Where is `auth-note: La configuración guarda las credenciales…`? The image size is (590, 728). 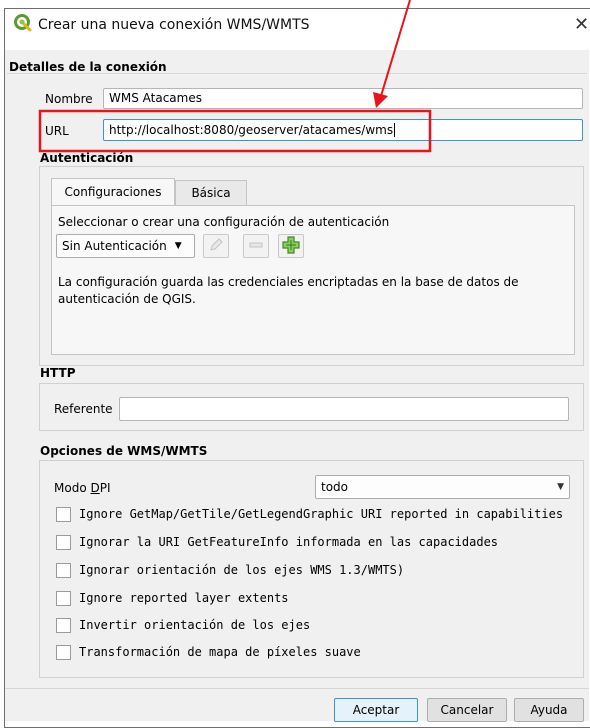
auth-note: La configuración guarda las credenciales… is located at coordinates (288, 290).